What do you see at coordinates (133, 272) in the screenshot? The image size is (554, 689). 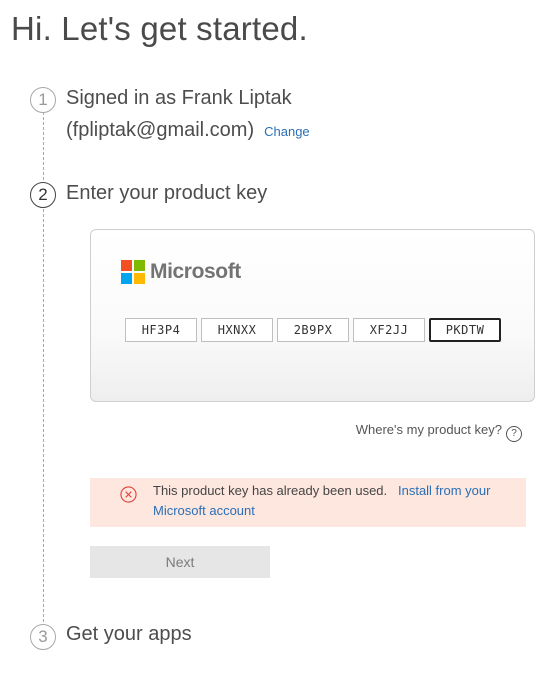 I see `microsoft-logo-icon` at bounding box center [133, 272].